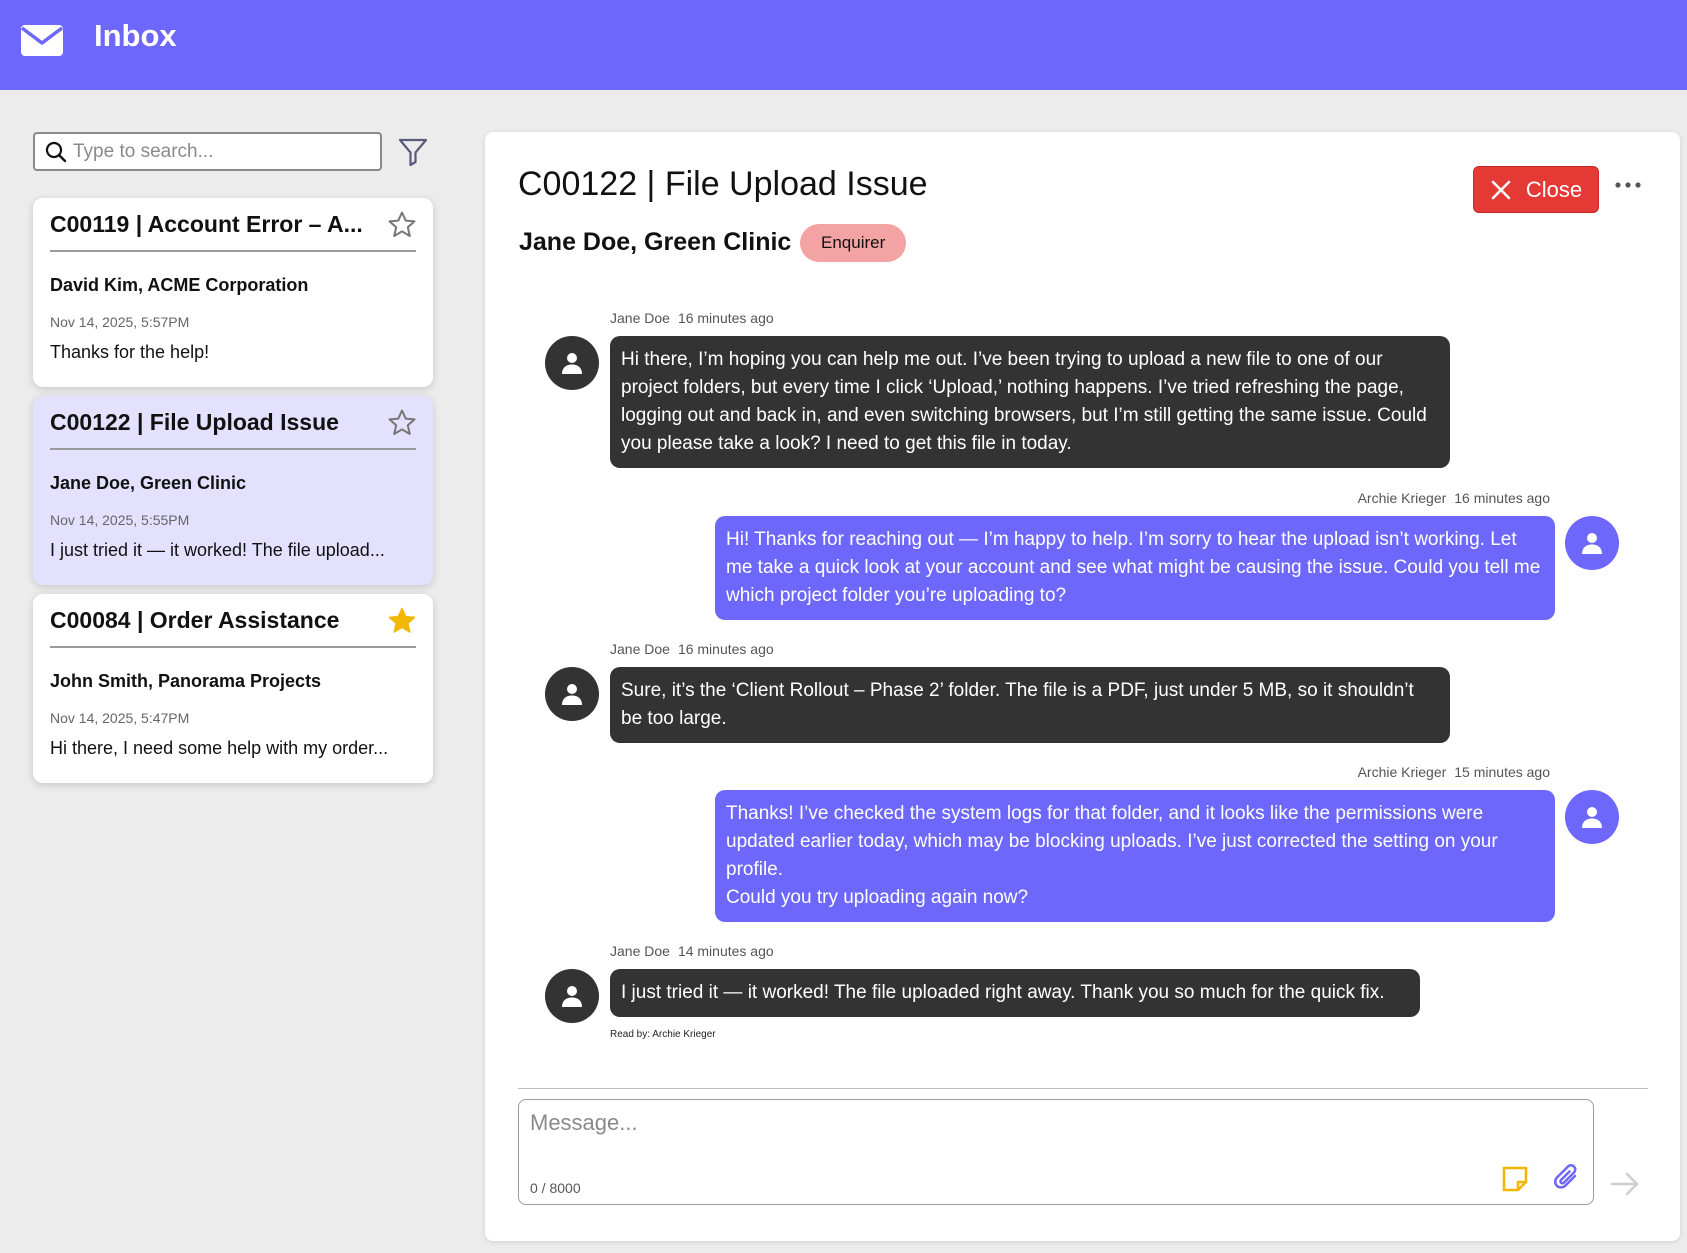  Describe the element at coordinates (186, 681) in the screenshot. I see `card-contact: John Smith, Panorama Projects` at that location.